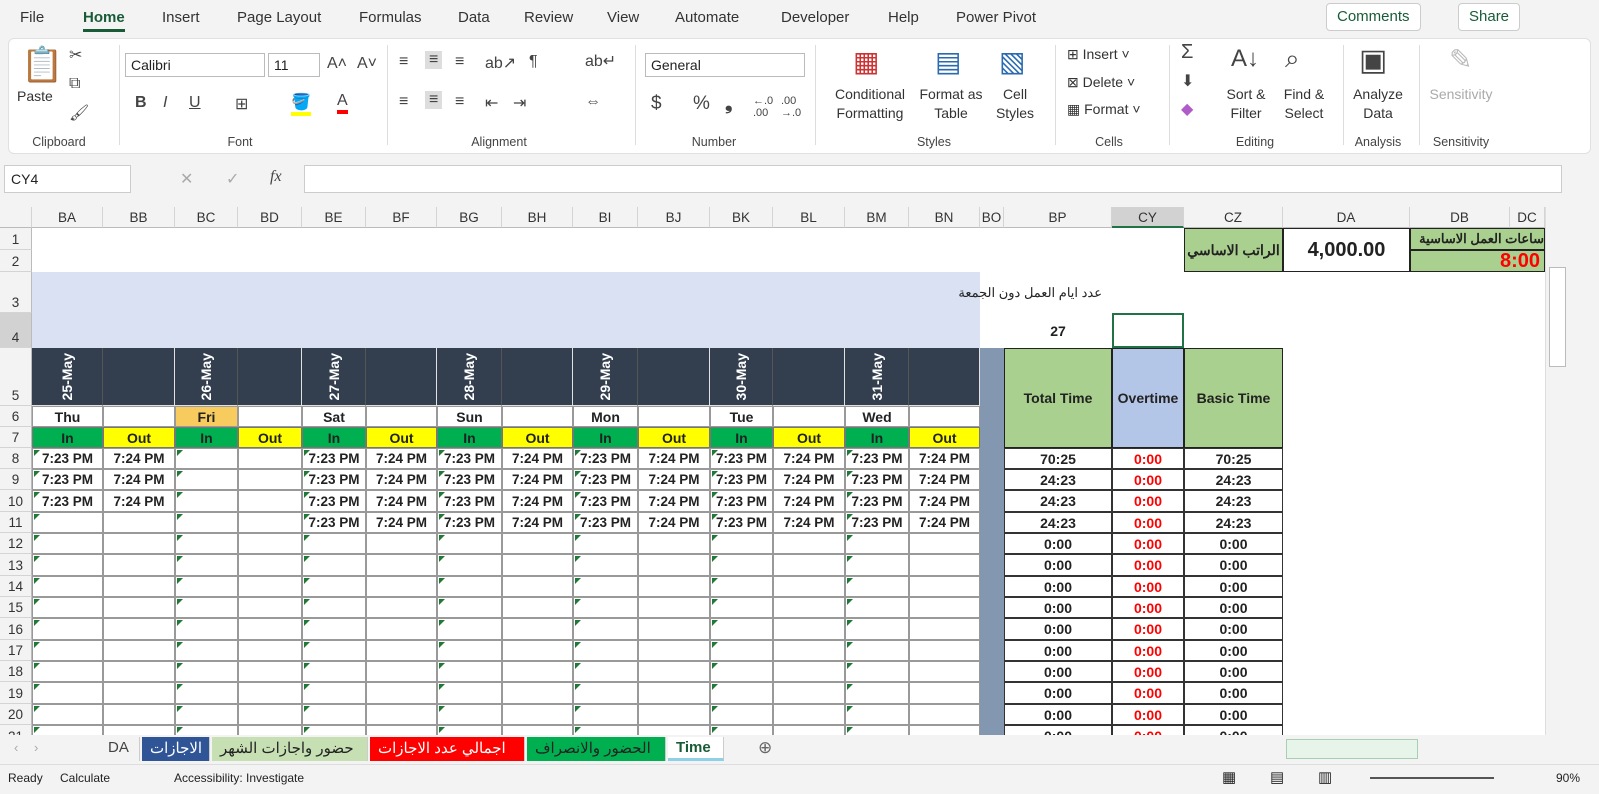  I want to click on workdays-label: عدد ايام العمل دون الجمعة, so click(1035, 292).